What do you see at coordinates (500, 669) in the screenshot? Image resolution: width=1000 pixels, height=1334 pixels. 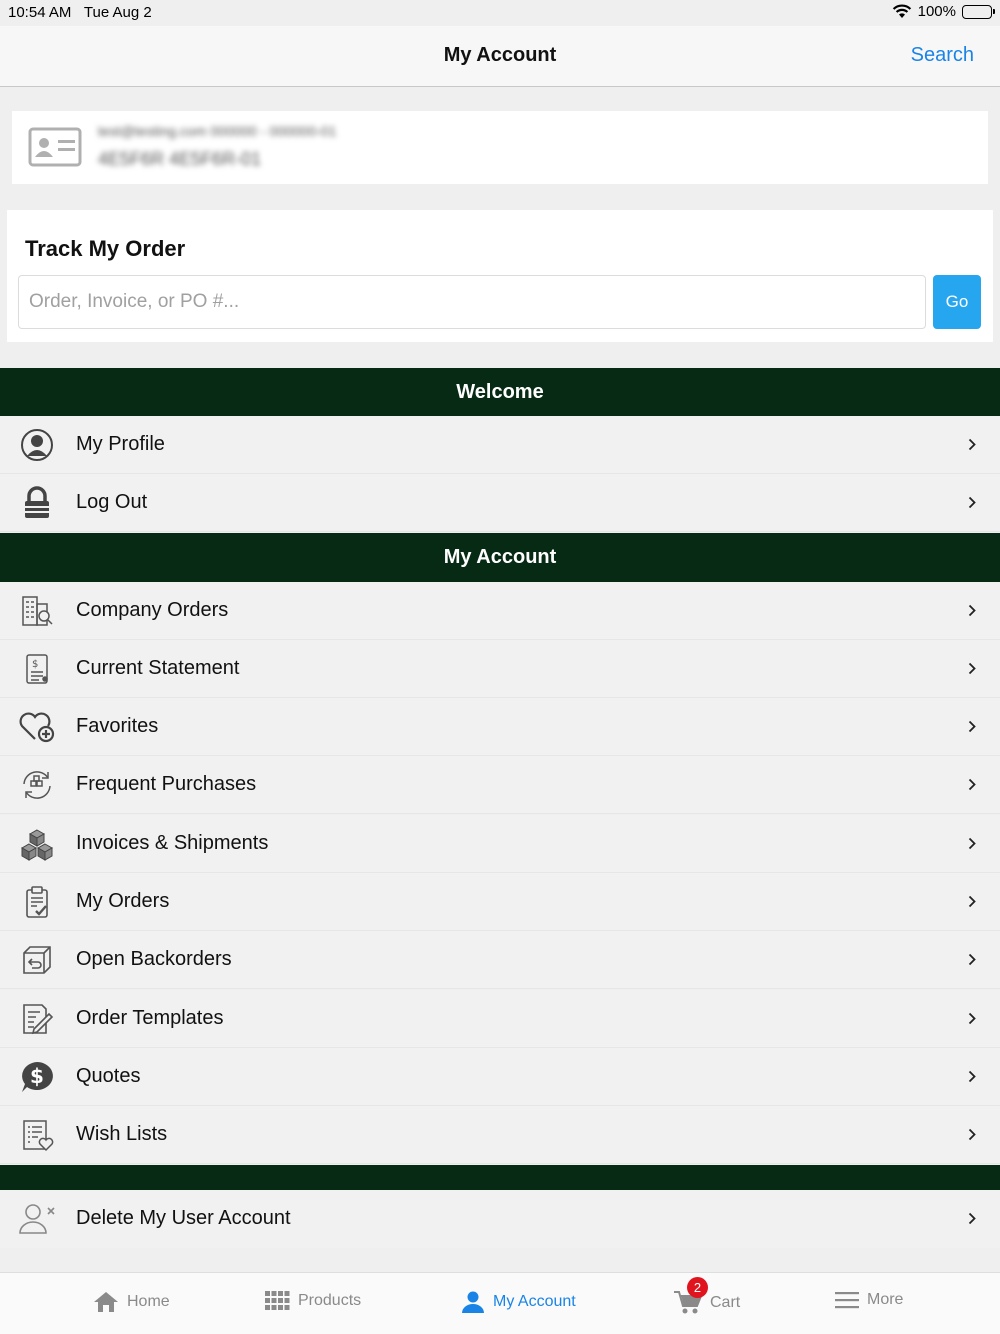 I see `menu-item-current-statement: $ Current Statement` at bounding box center [500, 669].